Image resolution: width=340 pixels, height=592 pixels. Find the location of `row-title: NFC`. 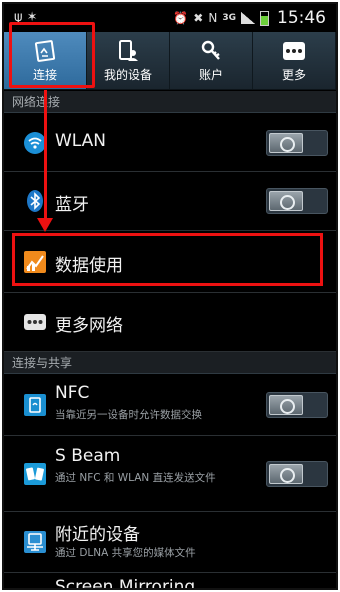

row-title: NFC is located at coordinates (72, 393).